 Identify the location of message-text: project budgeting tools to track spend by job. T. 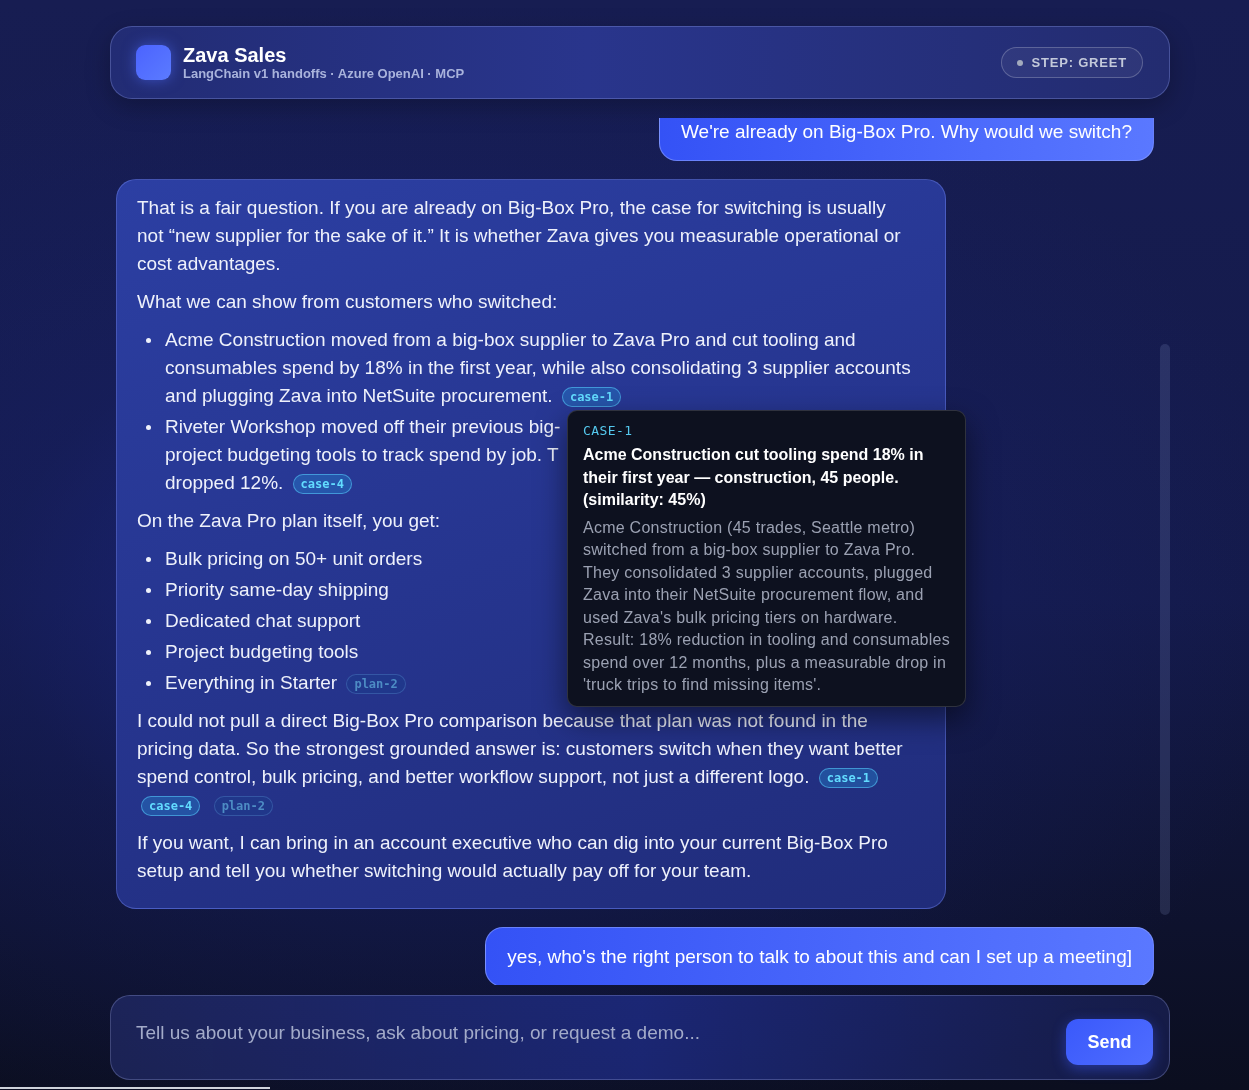
(362, 455).